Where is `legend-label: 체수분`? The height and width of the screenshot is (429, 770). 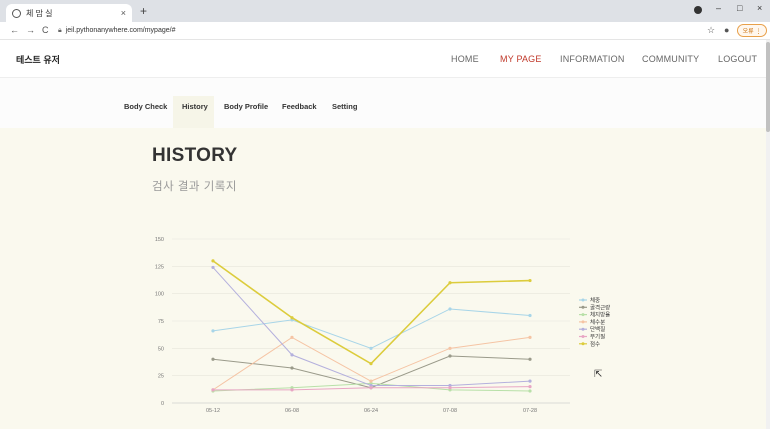 legend-label: 체수분 is located at coordinates (597, 322).